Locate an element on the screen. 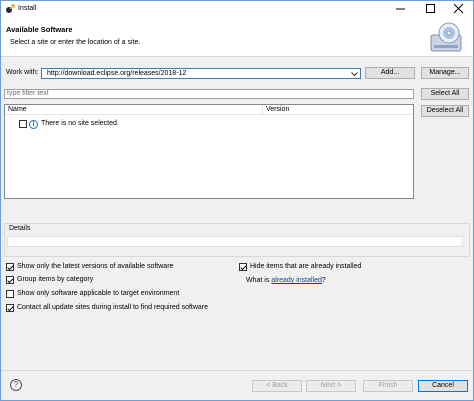 Image resolution: width=474 pixels, height=401 pixels. filter-input: type filter text is located at coordinates (209, 94).